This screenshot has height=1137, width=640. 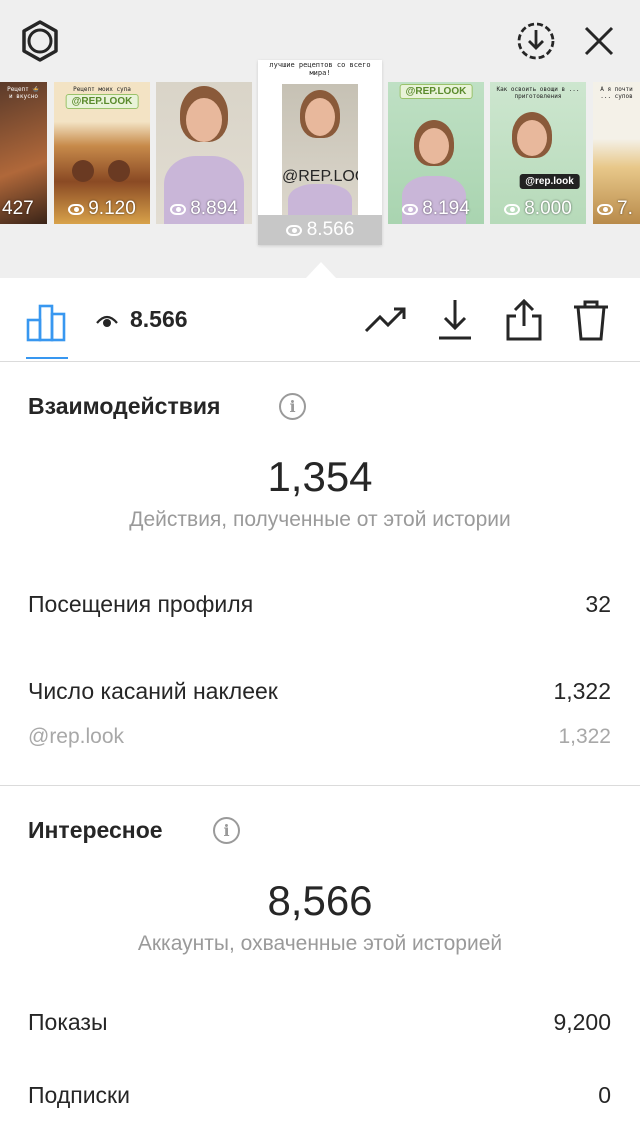 I want to click on active-tab-indicator, so click(x=47, y=358).